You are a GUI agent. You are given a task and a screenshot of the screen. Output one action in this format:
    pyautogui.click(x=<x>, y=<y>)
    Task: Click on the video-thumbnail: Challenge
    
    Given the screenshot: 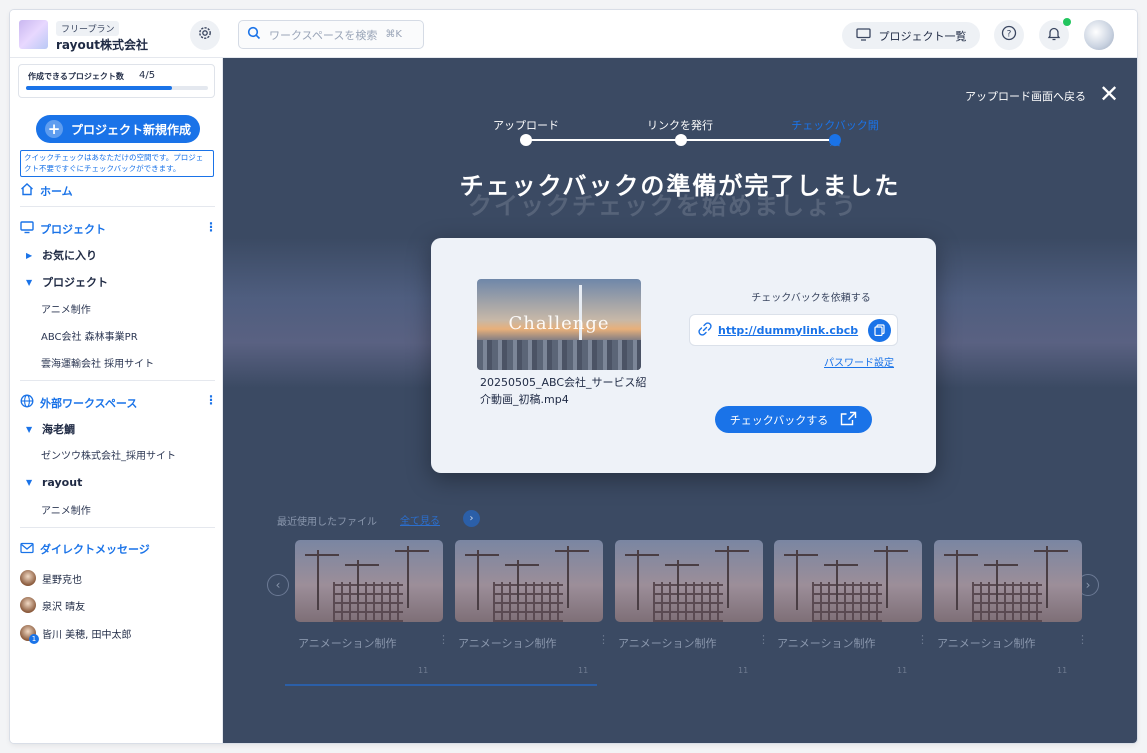 What is the action you would take?
    pyautogui.click(x=559, y=324)
    